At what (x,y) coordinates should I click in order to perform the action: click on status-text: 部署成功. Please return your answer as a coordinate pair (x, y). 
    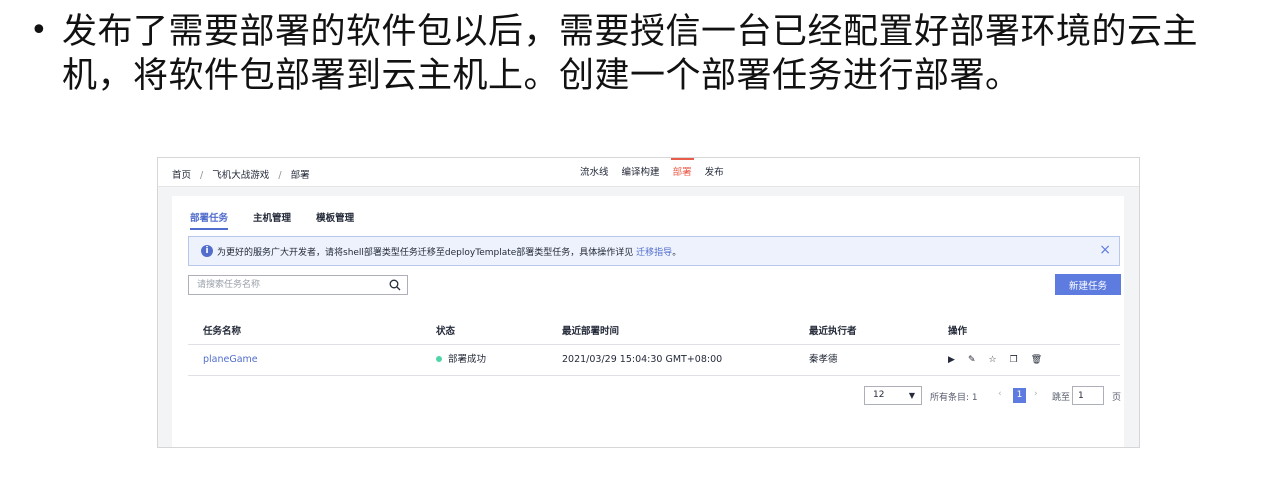
    Looking at the image, I should click on (467, 359).